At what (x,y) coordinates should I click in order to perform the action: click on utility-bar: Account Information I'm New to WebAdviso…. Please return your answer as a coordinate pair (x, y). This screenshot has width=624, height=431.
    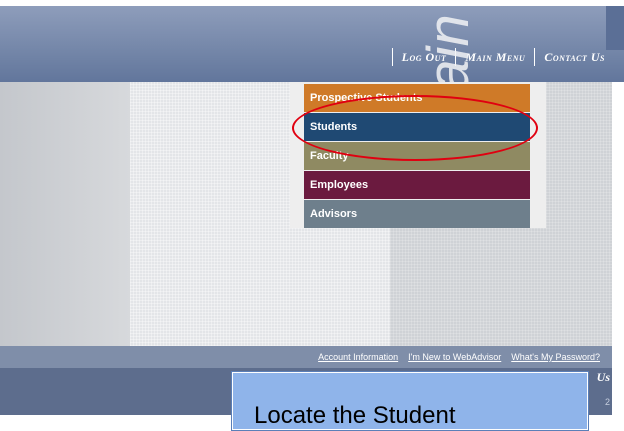
    Looking at the image, I should click on (306, 357).